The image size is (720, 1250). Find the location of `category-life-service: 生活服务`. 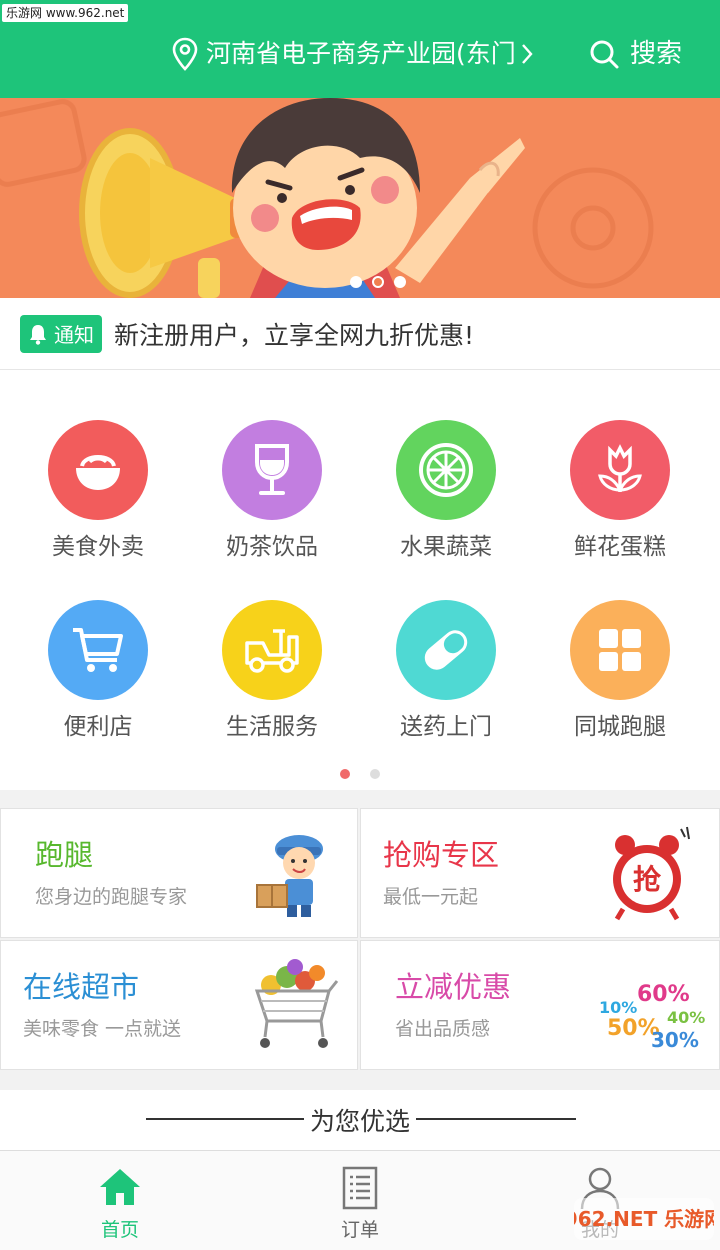

category-life-service: 生活服务 is located at coordinates (272, 671).